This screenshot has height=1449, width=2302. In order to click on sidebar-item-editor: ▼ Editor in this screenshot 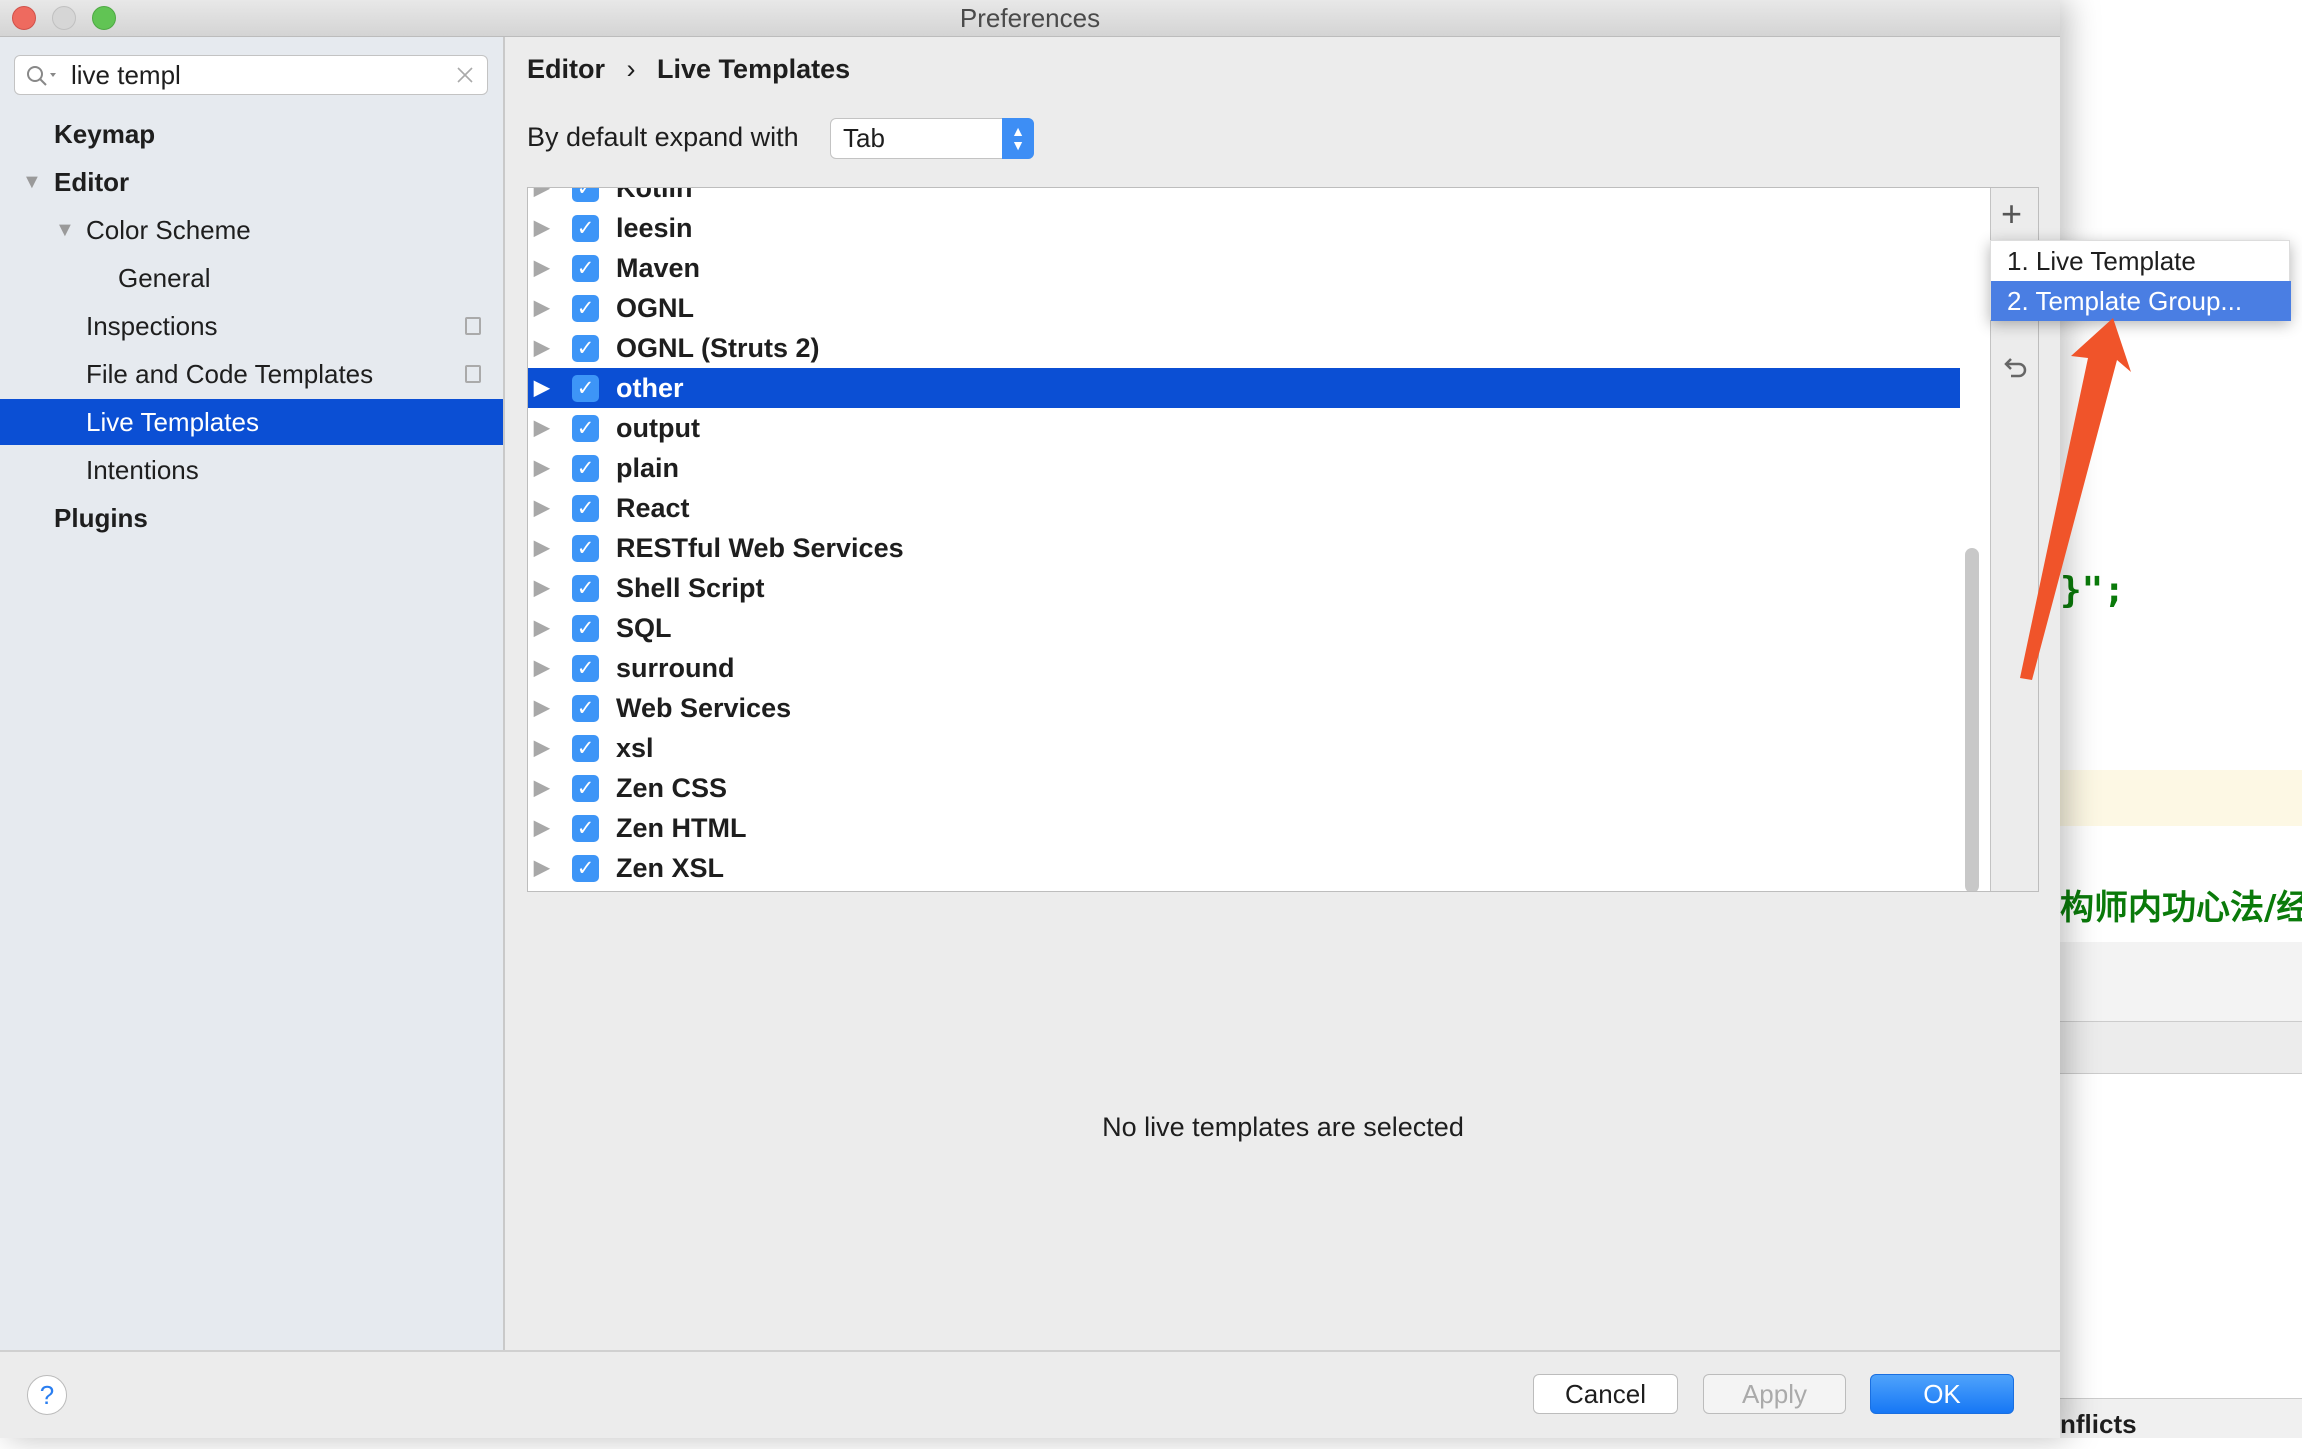, I will do `click(251, 182)`.